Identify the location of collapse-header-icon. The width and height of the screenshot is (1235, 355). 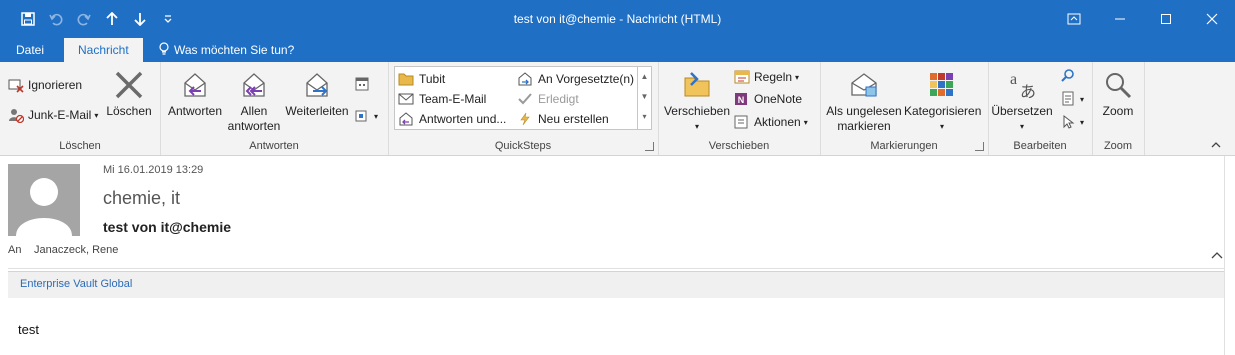
(1217, 255).